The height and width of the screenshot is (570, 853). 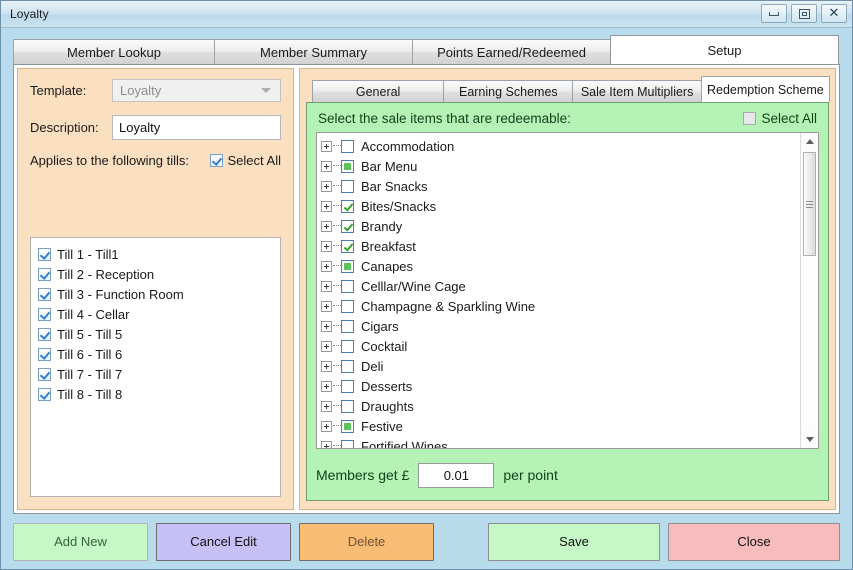 What do you see at coordinates (560, 166) in the screenshot?
I see `table-row: Bar Menu` at bounding box center [560, 166].